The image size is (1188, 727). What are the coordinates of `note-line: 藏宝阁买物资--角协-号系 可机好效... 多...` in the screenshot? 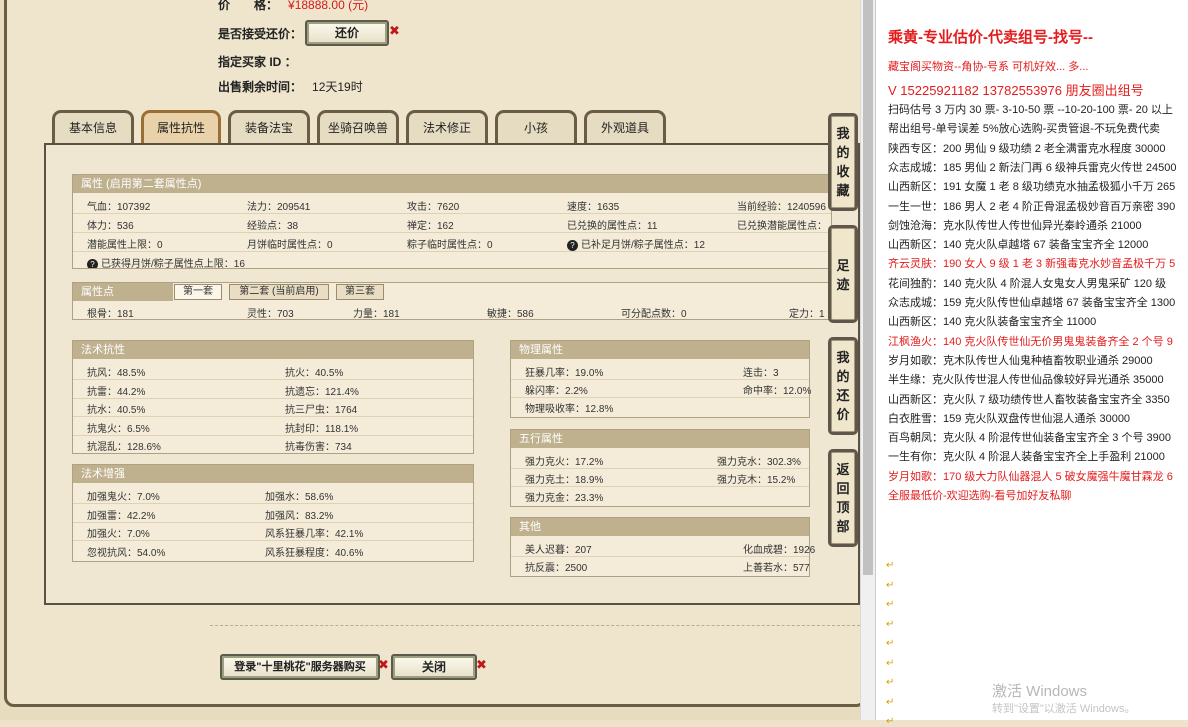 It's located at (988, 67).